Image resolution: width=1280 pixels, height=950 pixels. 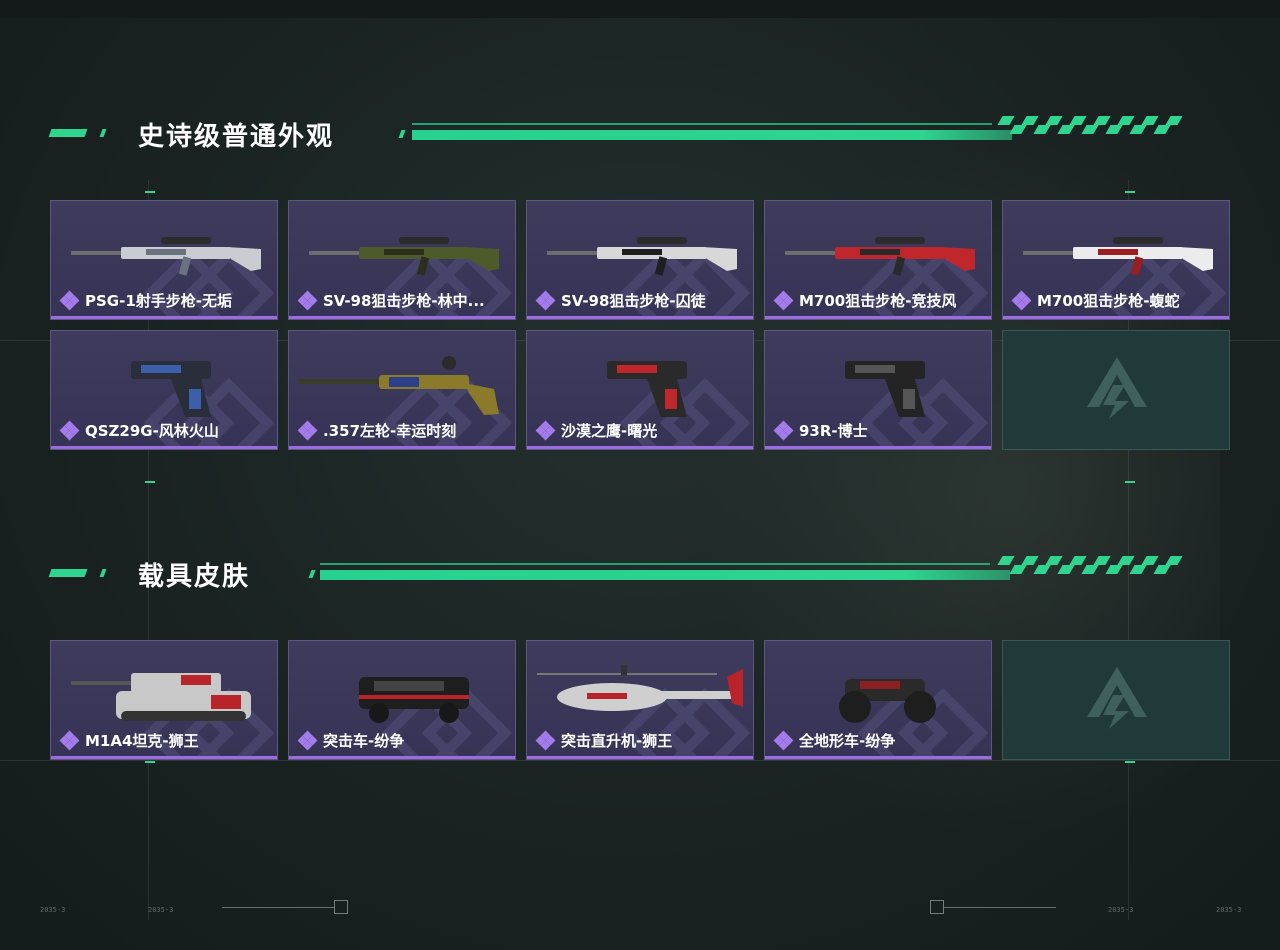 What do you see at coordinates (617, 741) in the screenshot?
I see `skin-name: 突击直升机-狮王` at bounding box center [617, 741].